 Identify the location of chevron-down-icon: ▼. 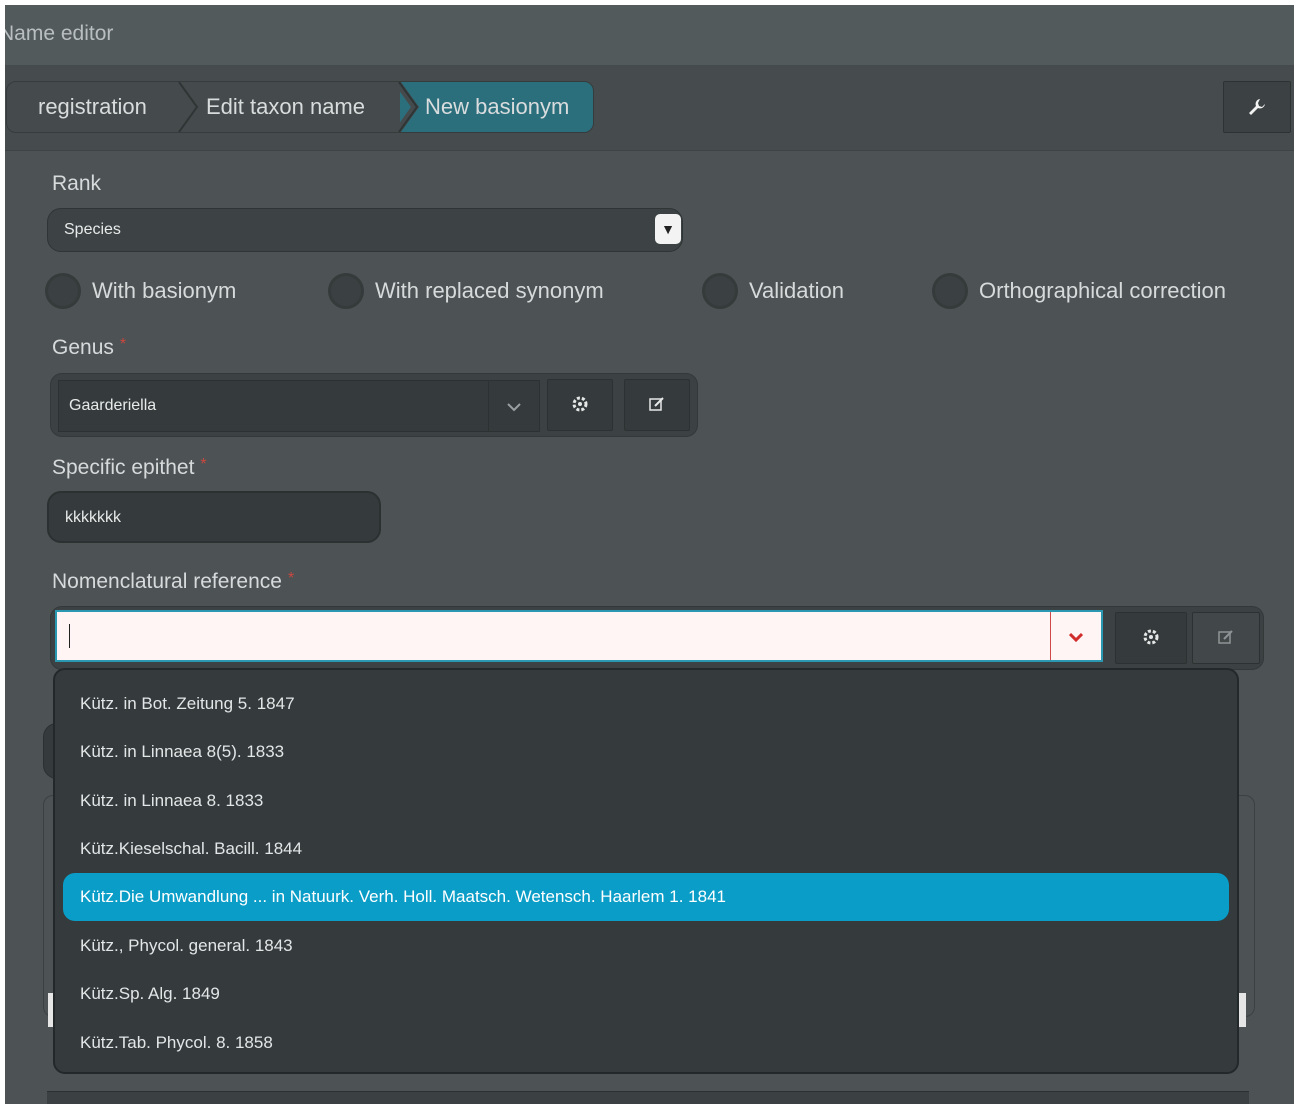
(668, 229).